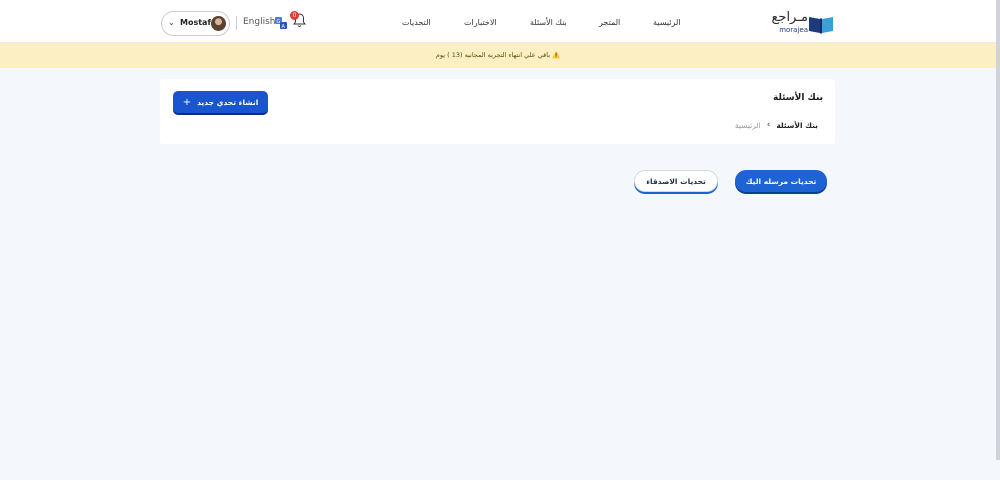  Describe the element at coordinates (998, 230) in the screenshot. I see `scrollbar` at that location.